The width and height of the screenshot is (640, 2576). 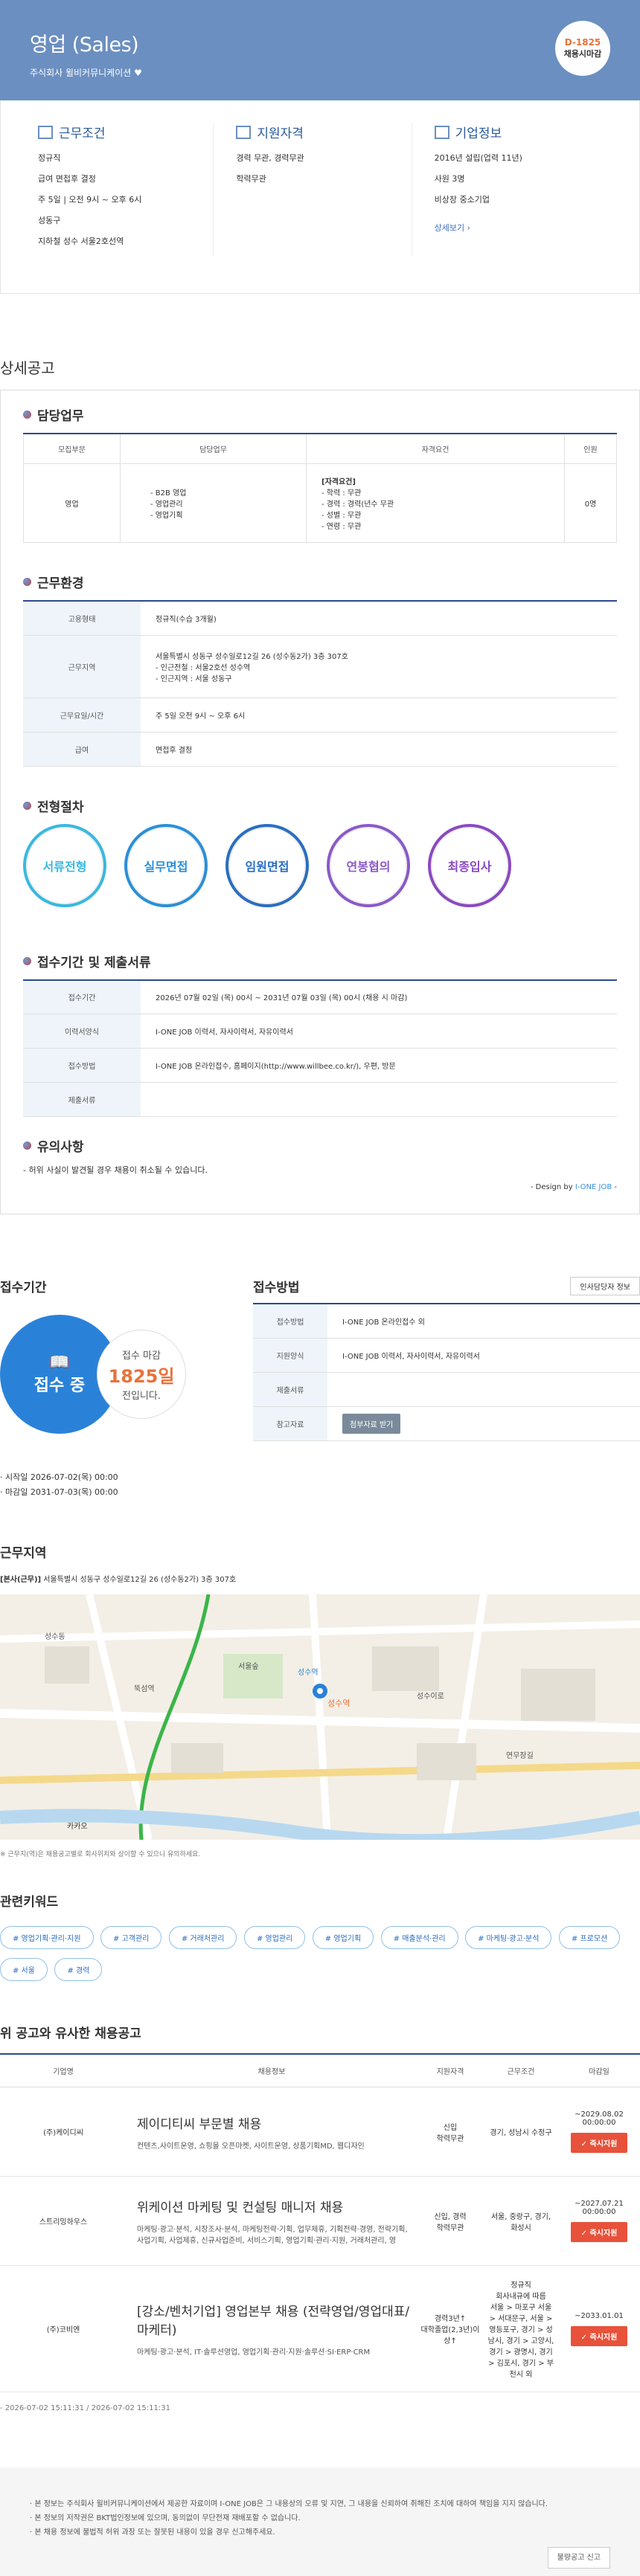 I want to click on book-icon: 📖, so click(x=59, y=1362).